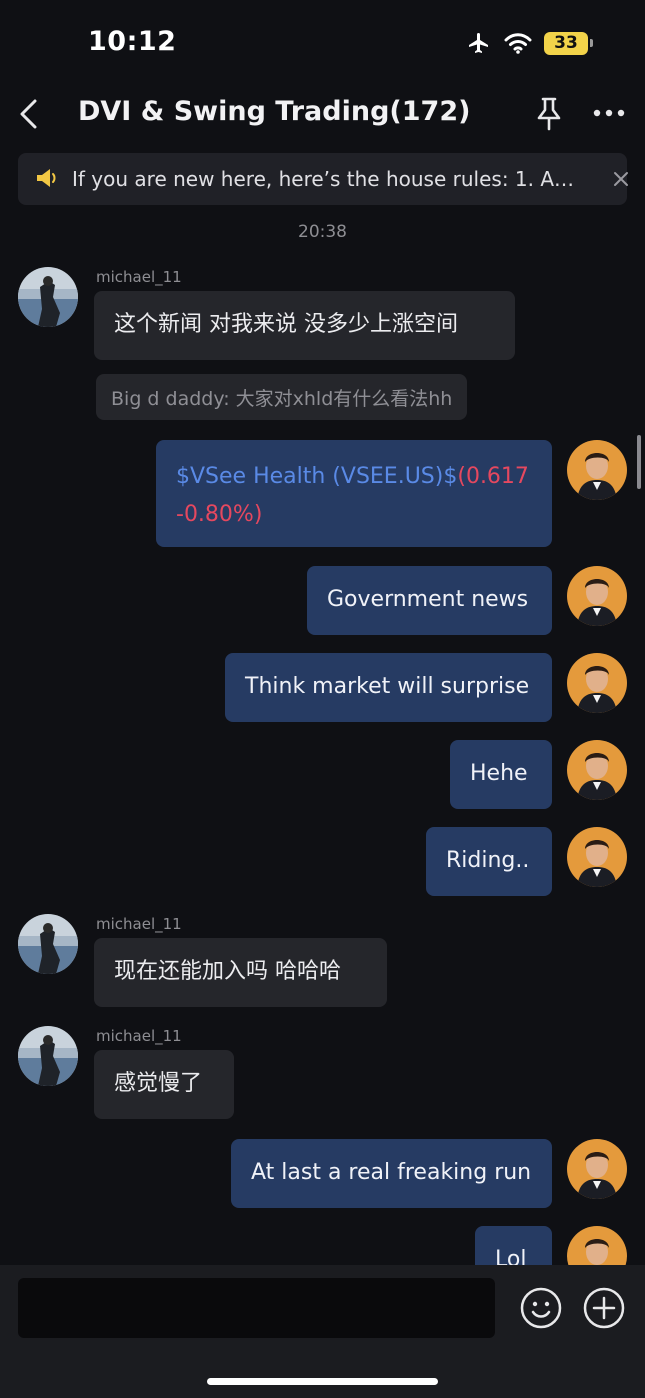 The width and height of the screenshot is (645, 1398). Describe the element at coordinates (391, 1173) in the screenshot. I see `message-bubble: At last a real freaking run` at that location.